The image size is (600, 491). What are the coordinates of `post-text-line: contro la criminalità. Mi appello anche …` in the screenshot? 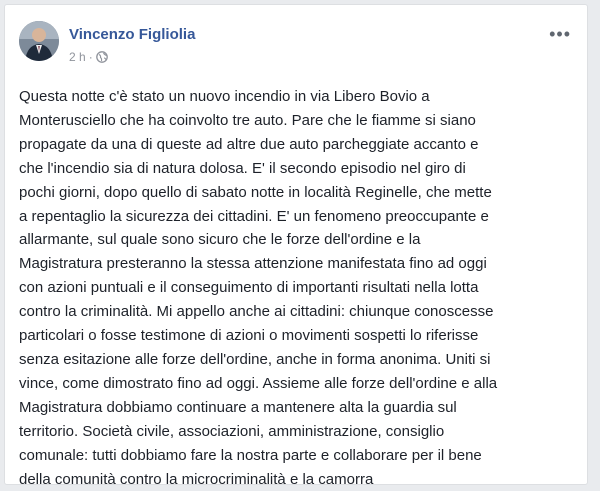 It's located at (256, 312).